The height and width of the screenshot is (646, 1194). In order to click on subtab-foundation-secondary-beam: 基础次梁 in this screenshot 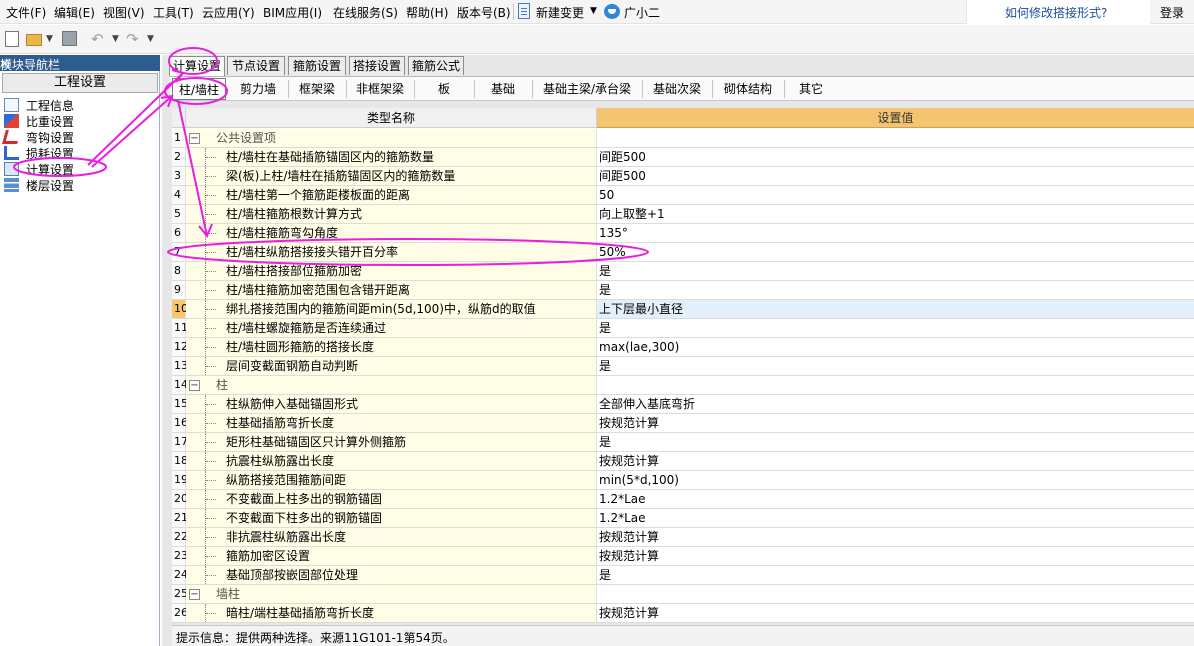, I will do `click(677, 89)`.